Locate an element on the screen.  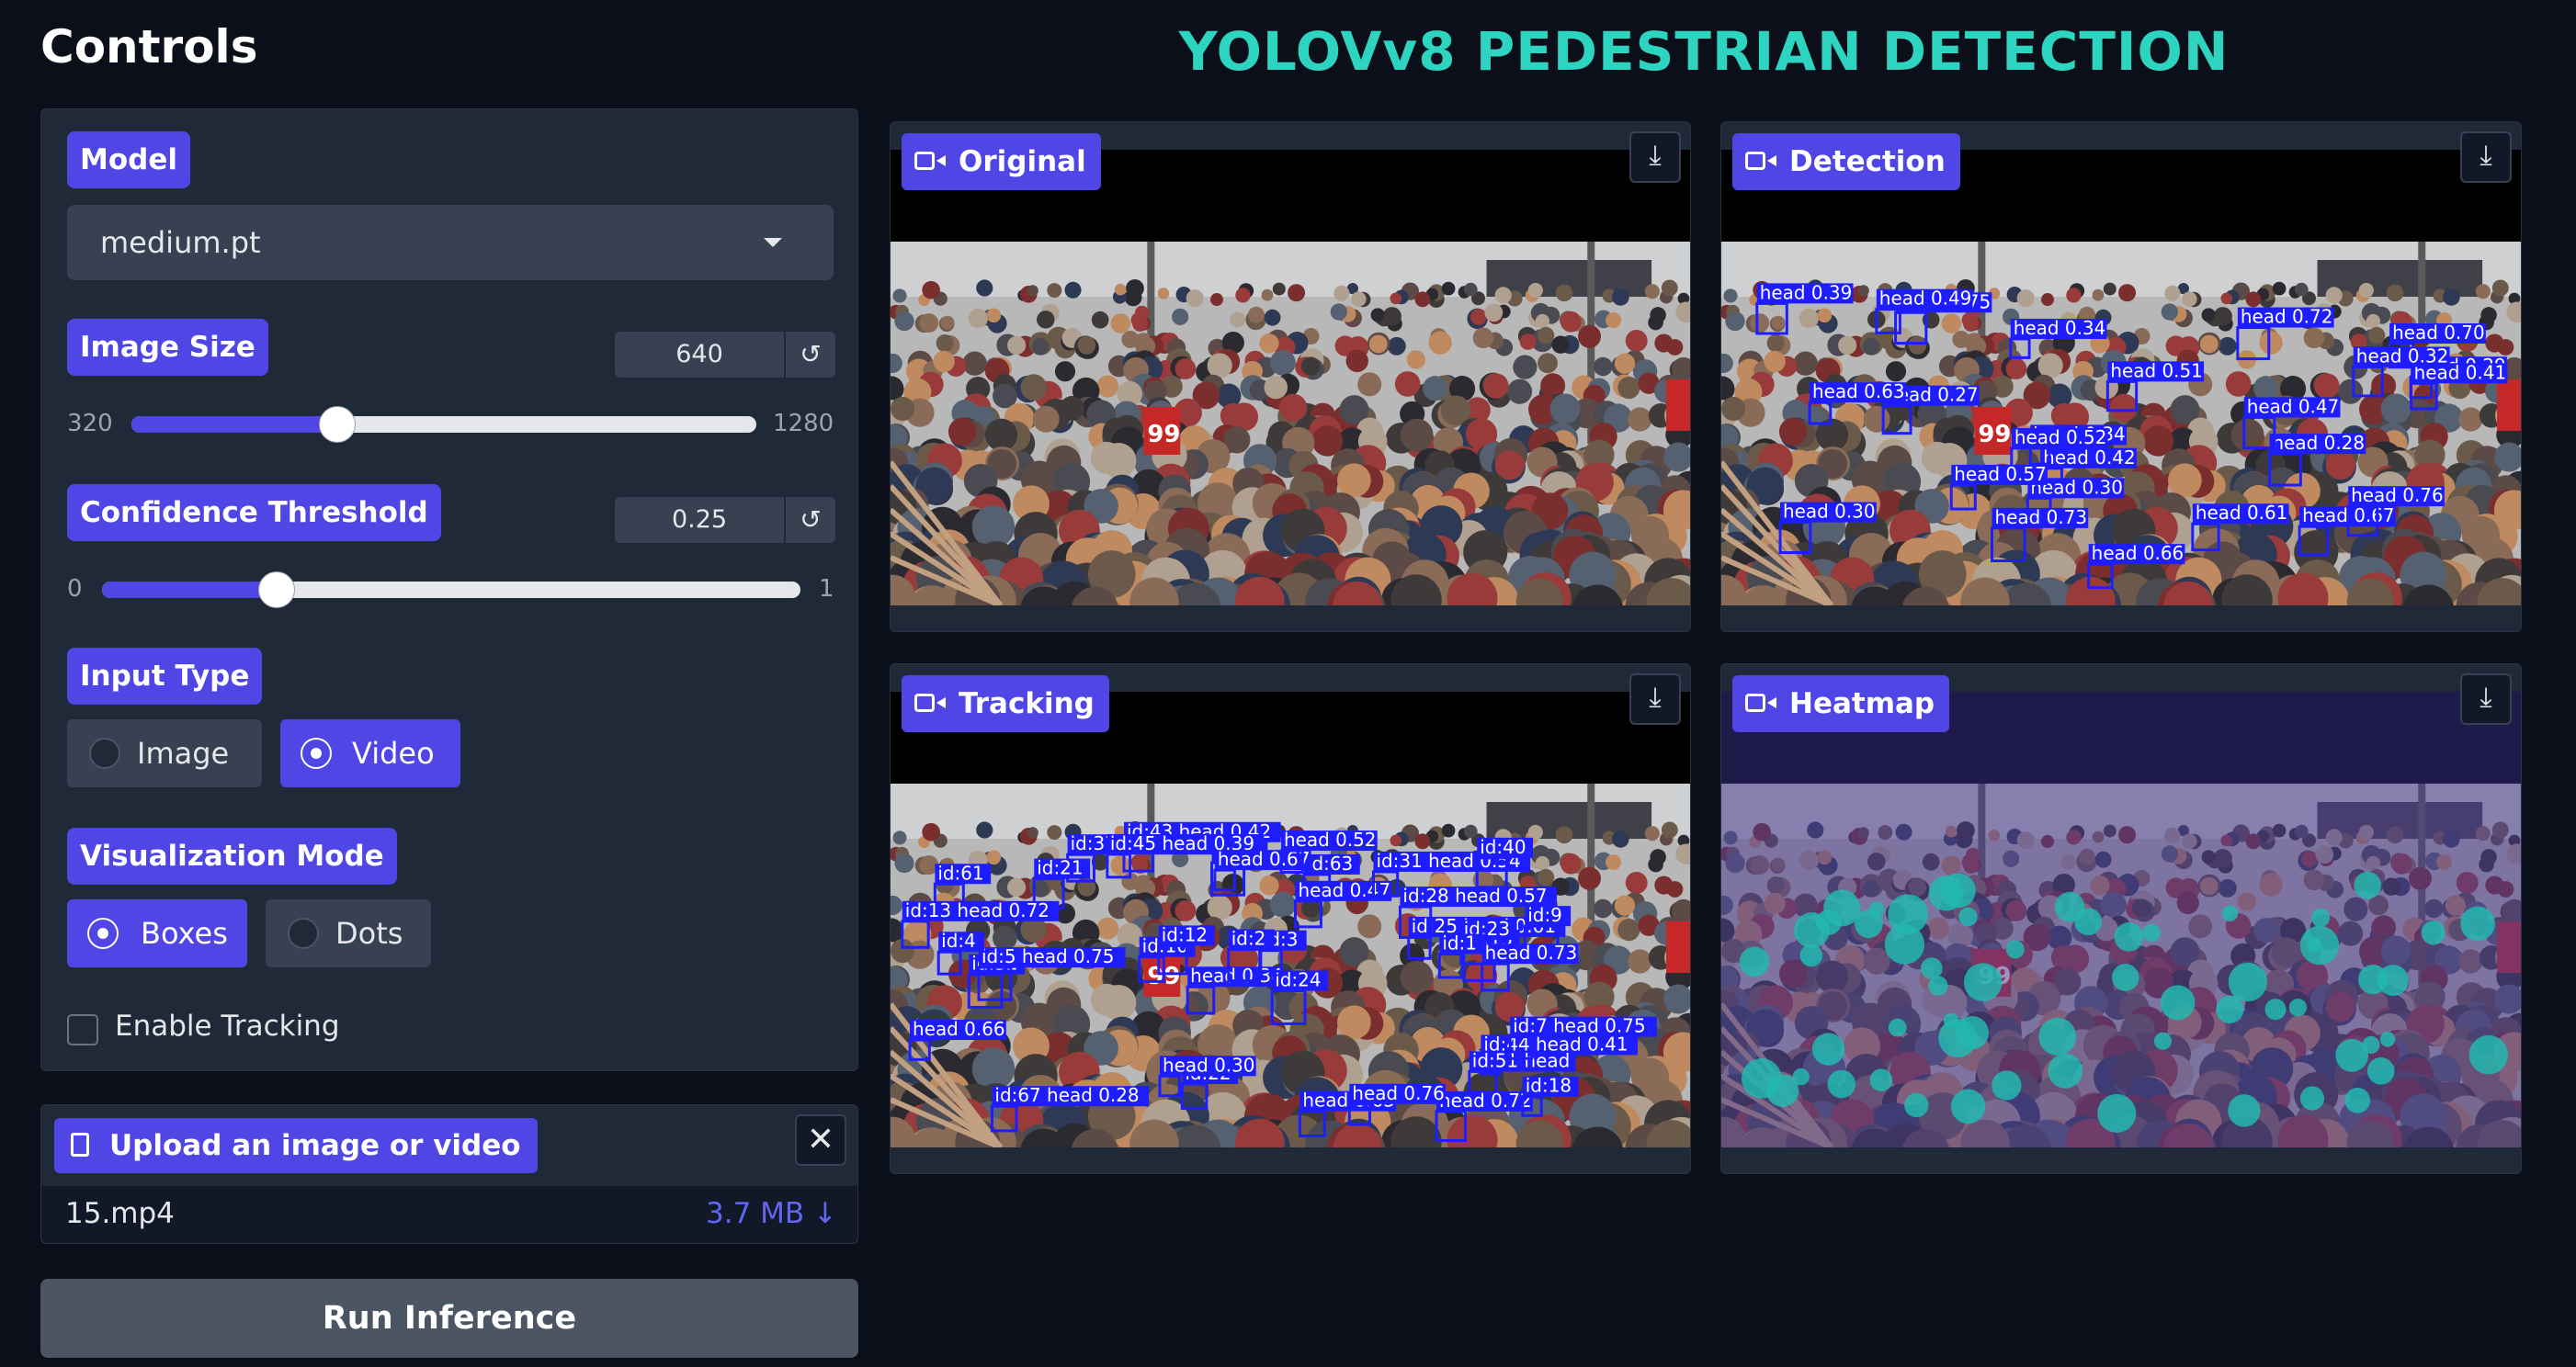
file-size-download-link: 3.7 MB ↓ is located at coordinates (771, 1213).